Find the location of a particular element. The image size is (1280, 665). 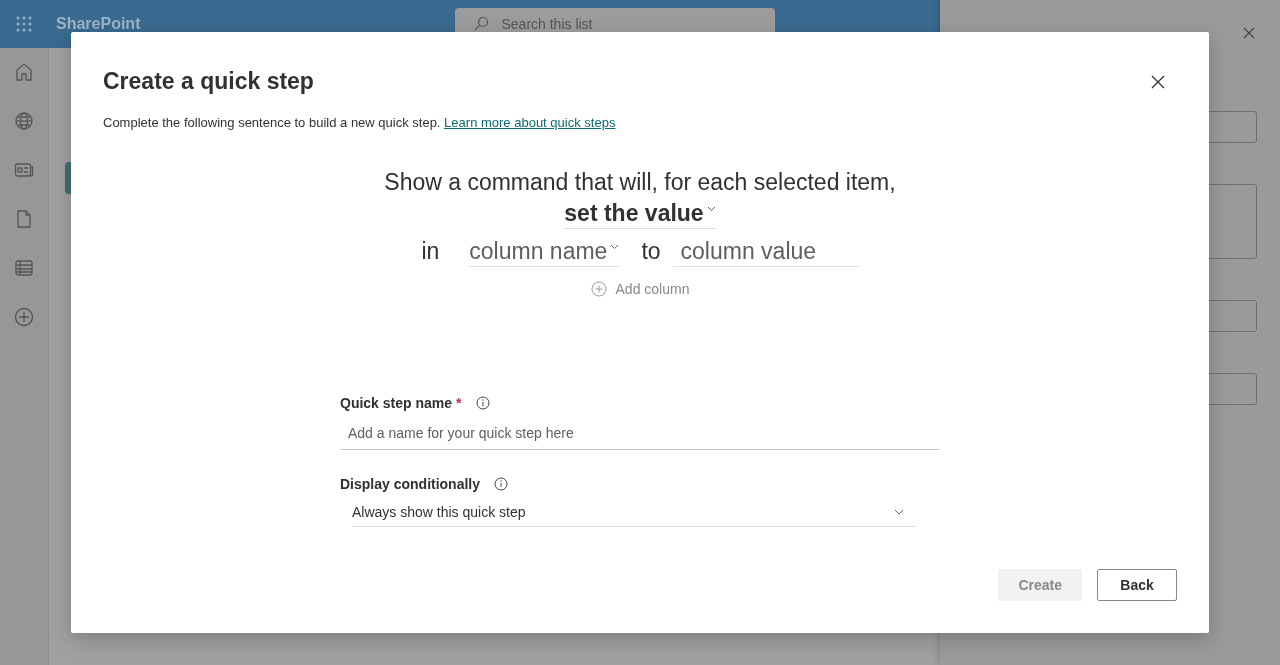

sentence-text: in is located at coordinates (430, 251).